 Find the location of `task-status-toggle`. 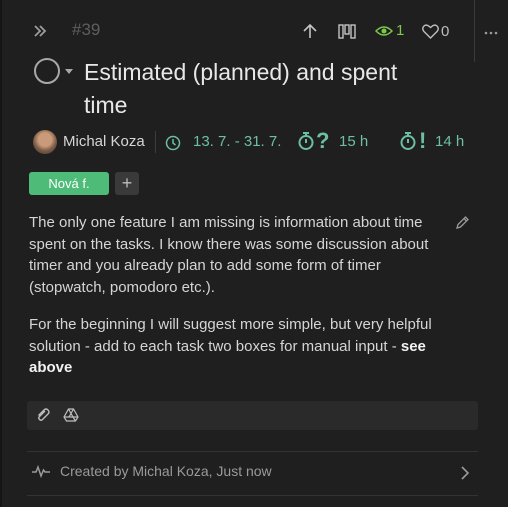

task-status-toggle is located at coordinates (47, 71).